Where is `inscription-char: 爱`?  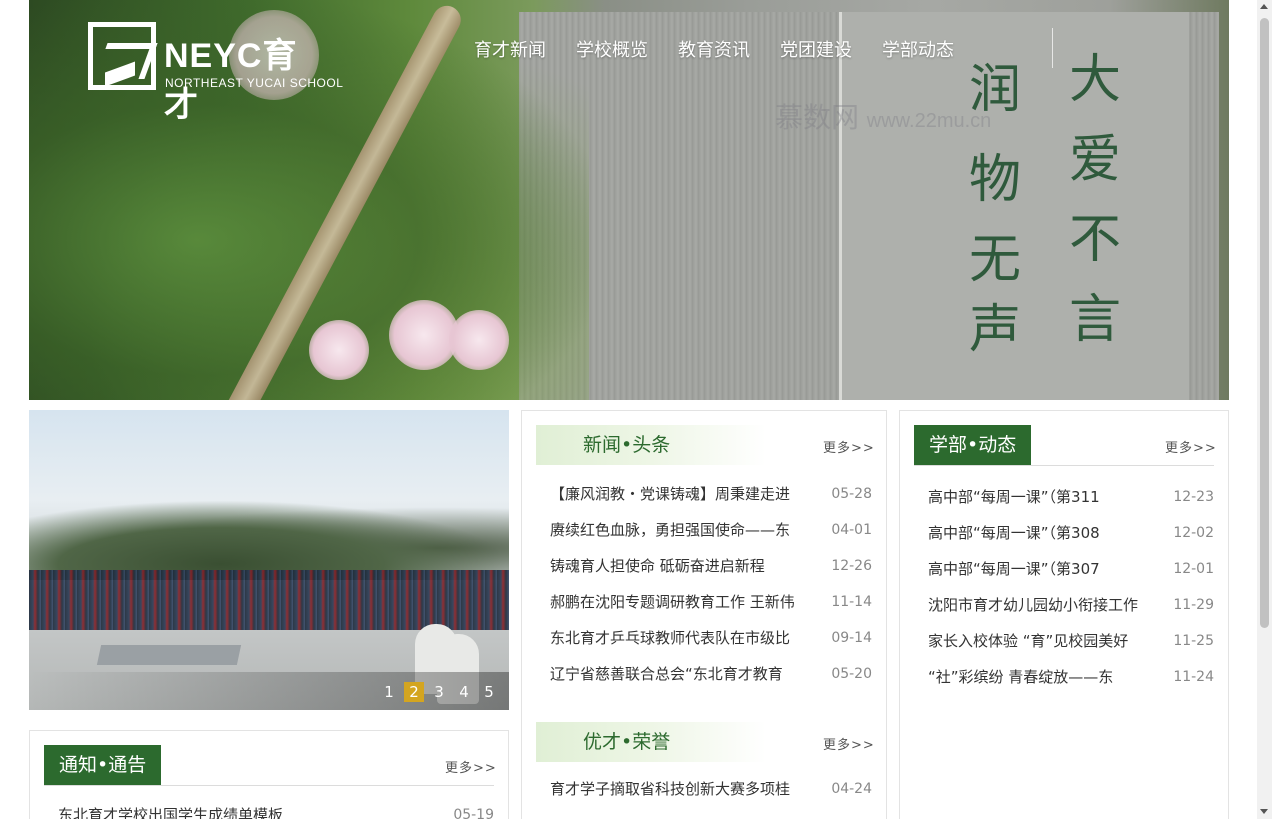 inscription-char: 爱 is located at coordinates (1095, 160).